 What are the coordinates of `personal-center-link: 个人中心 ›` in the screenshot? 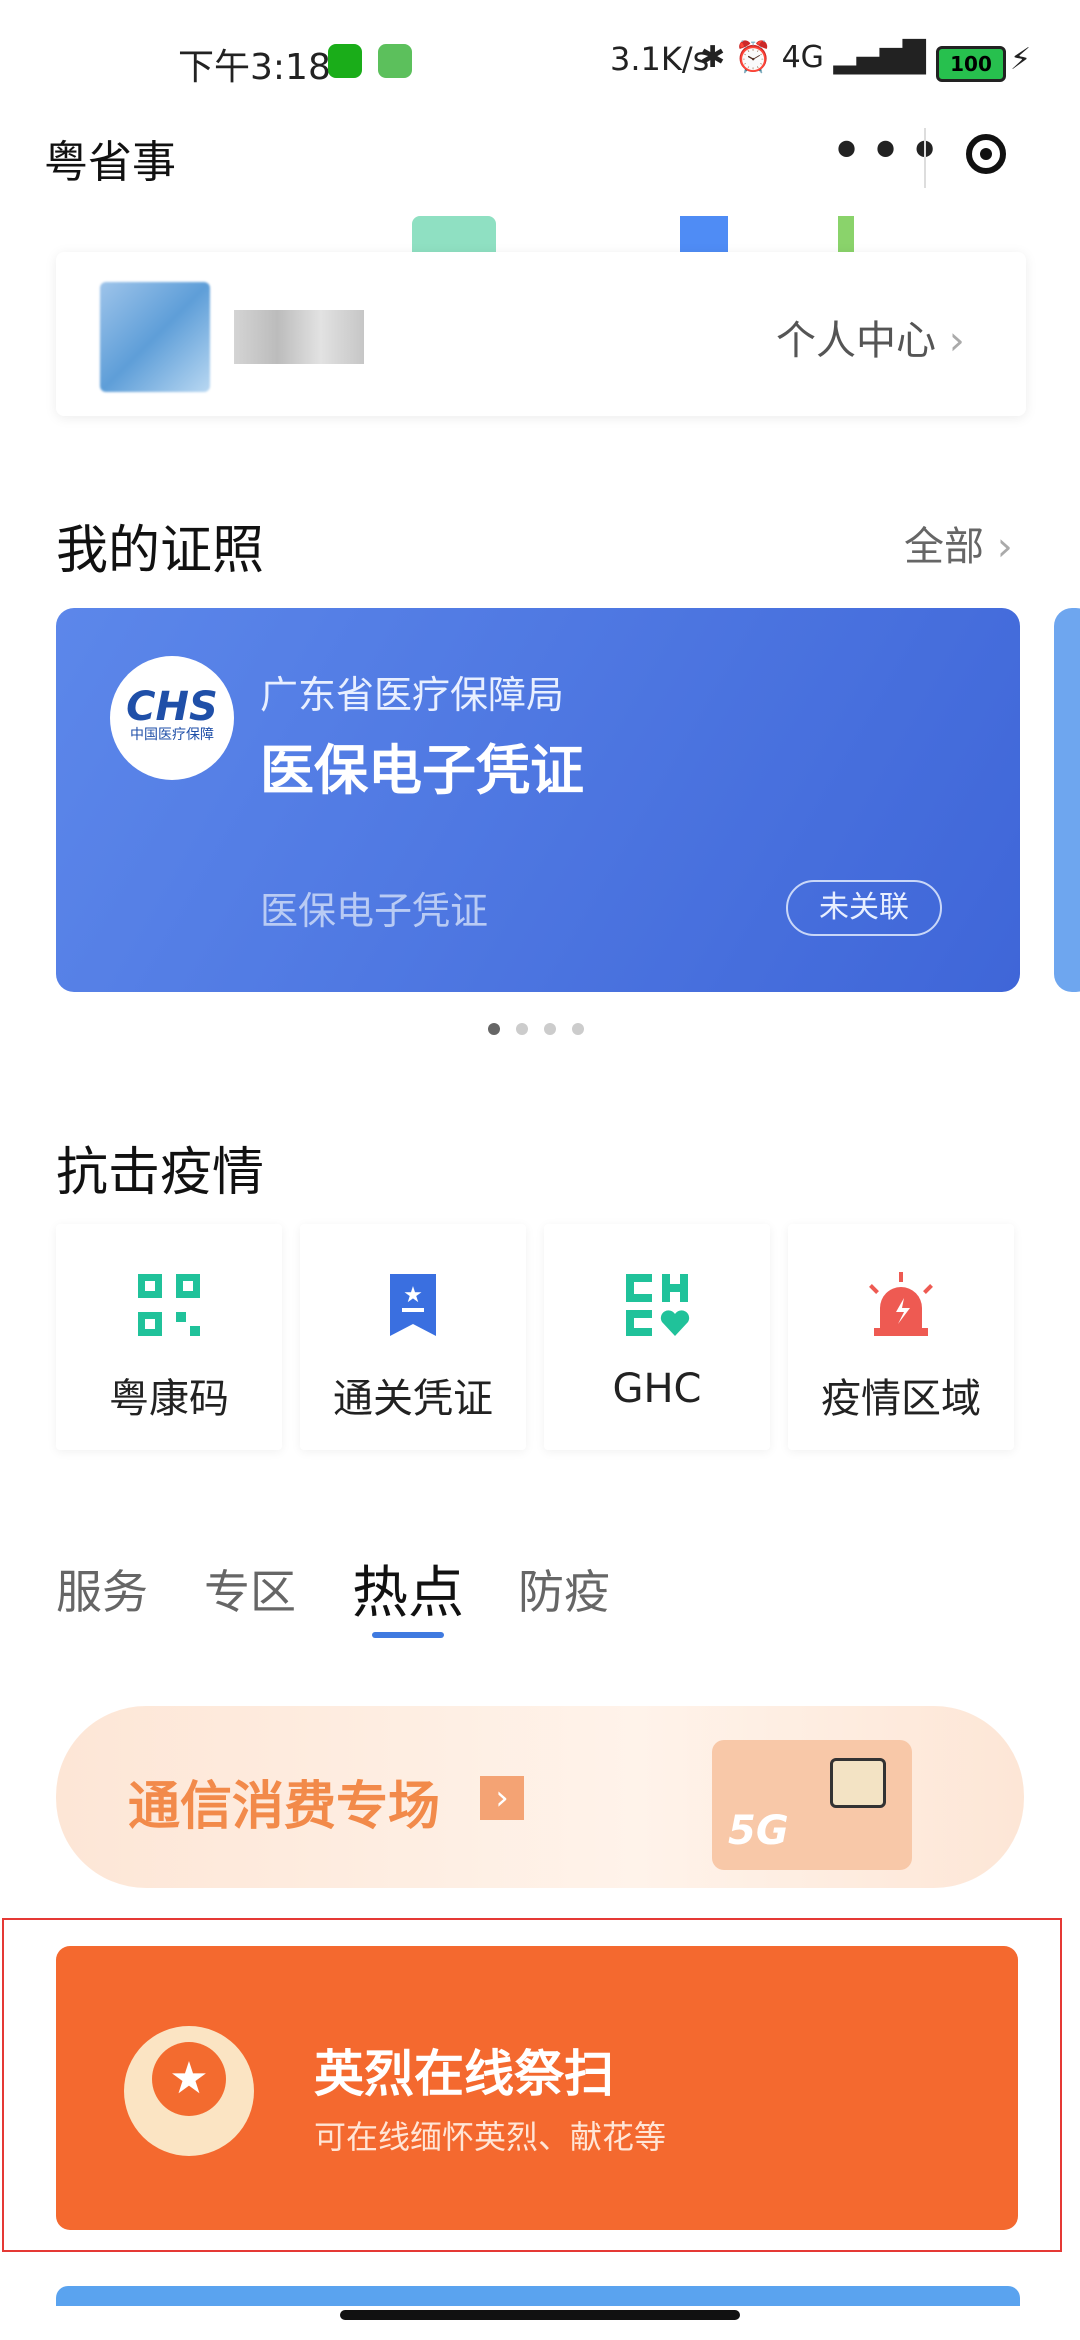 It's located at (870, 337).